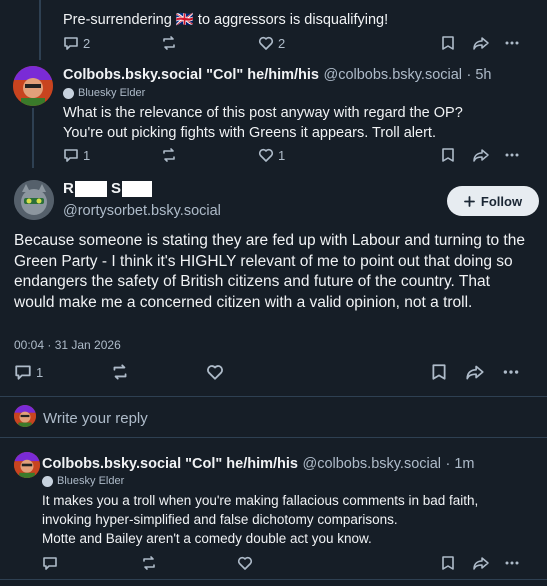  I want to click on post-timestamp: 00:04 · 31 Jan 2026, so click(67, 345).